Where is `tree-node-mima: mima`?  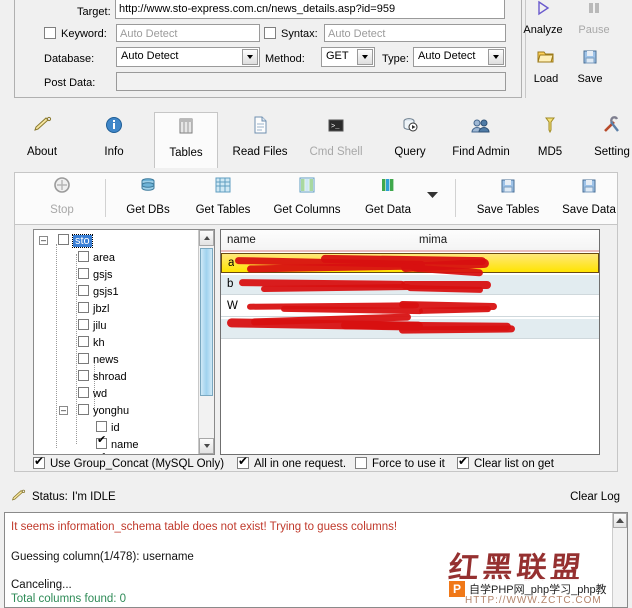 tree-node-mima: mima is located at coordinates (101, 452).